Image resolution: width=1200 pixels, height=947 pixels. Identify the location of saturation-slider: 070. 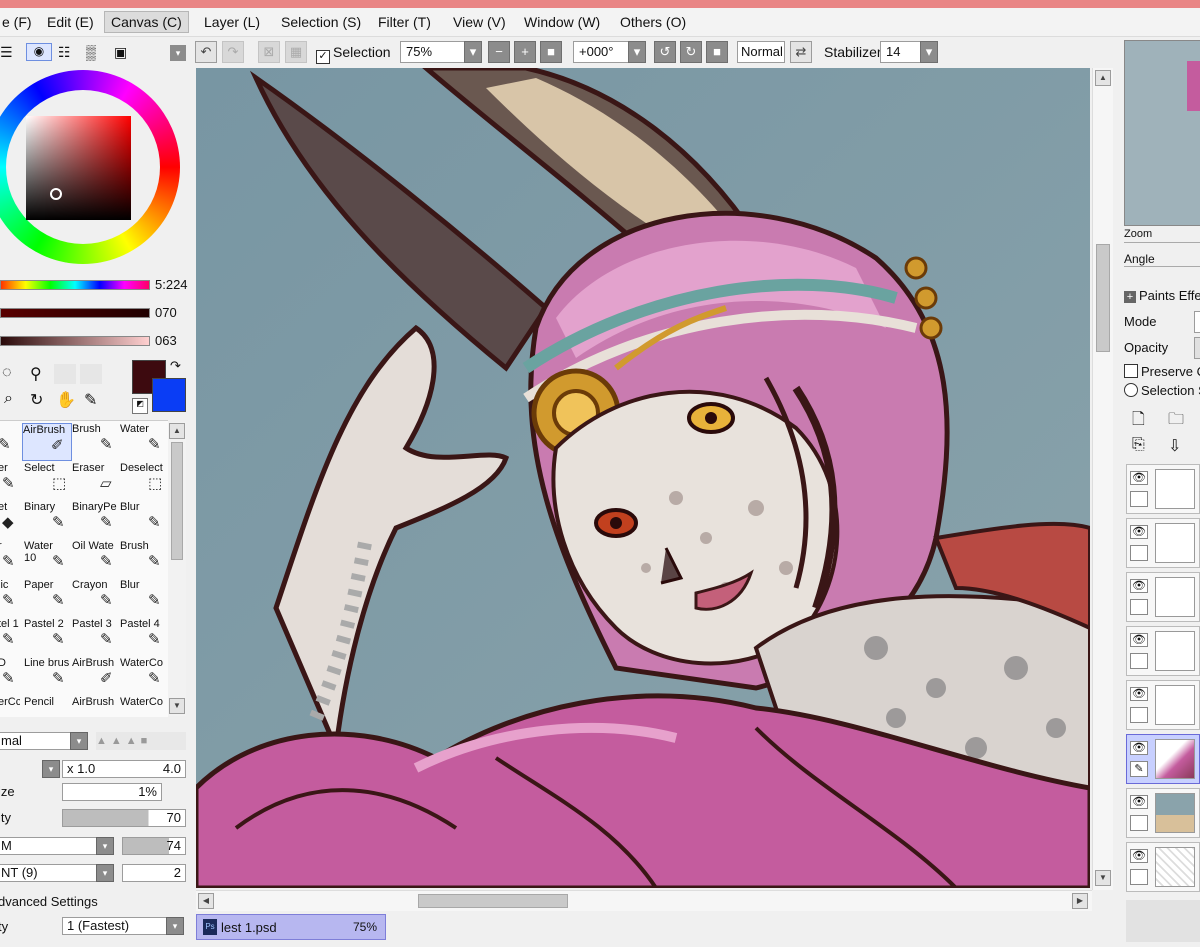
(95, 313).